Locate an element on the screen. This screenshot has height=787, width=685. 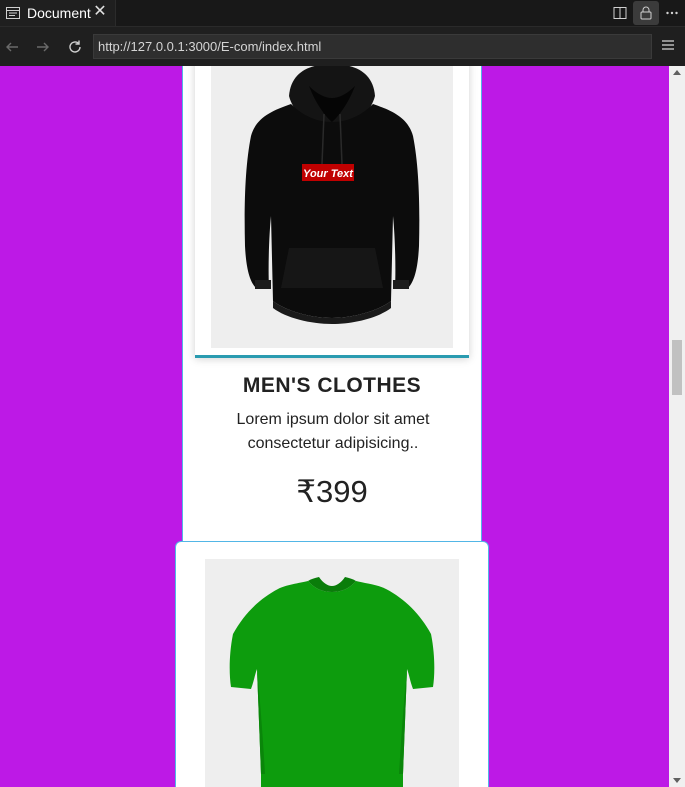
tshirt-image is located at coordinates (332, 682).